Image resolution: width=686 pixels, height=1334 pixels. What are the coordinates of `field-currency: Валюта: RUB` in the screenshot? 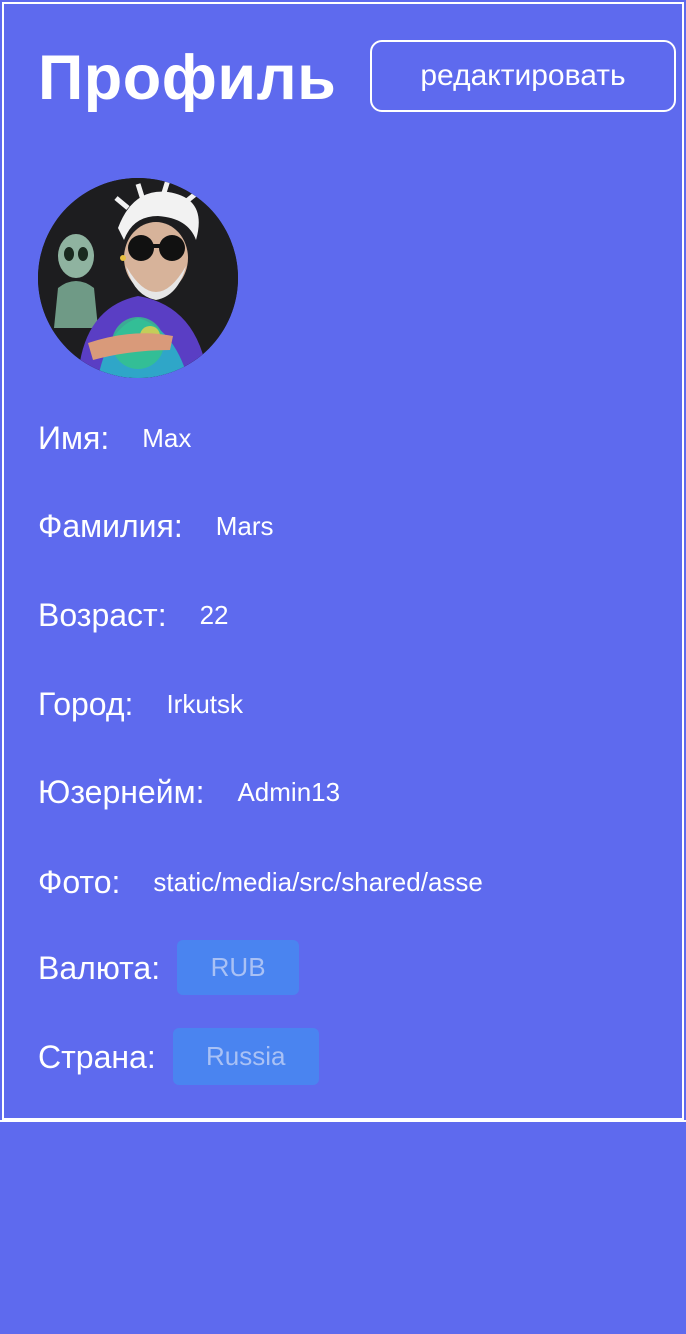 It's located at (169, 967).